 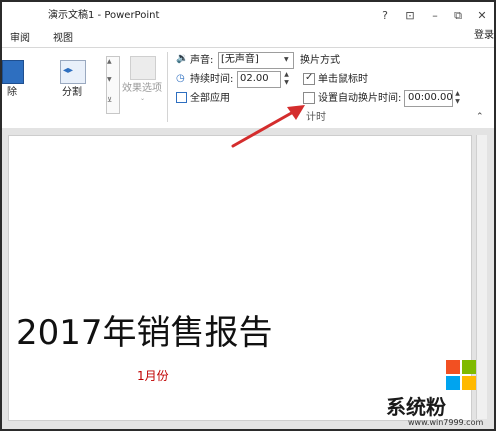 I want to click on collapse-ribbon-icon: ⌃, so click(x=480, y=117).